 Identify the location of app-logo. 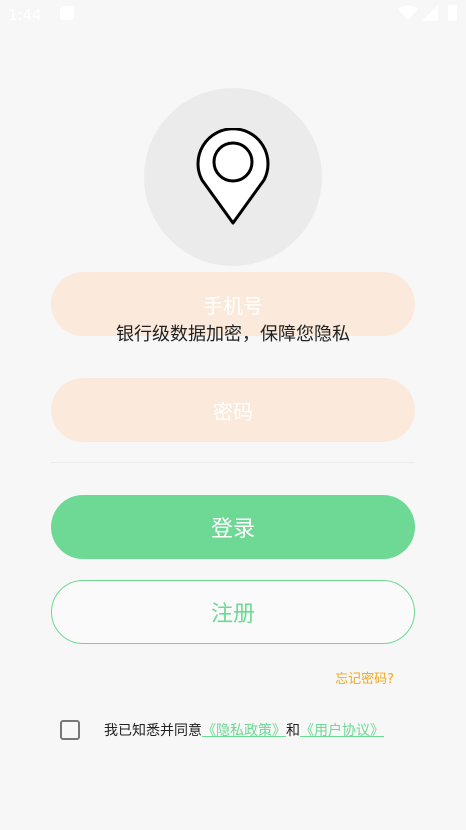
(233, 177).